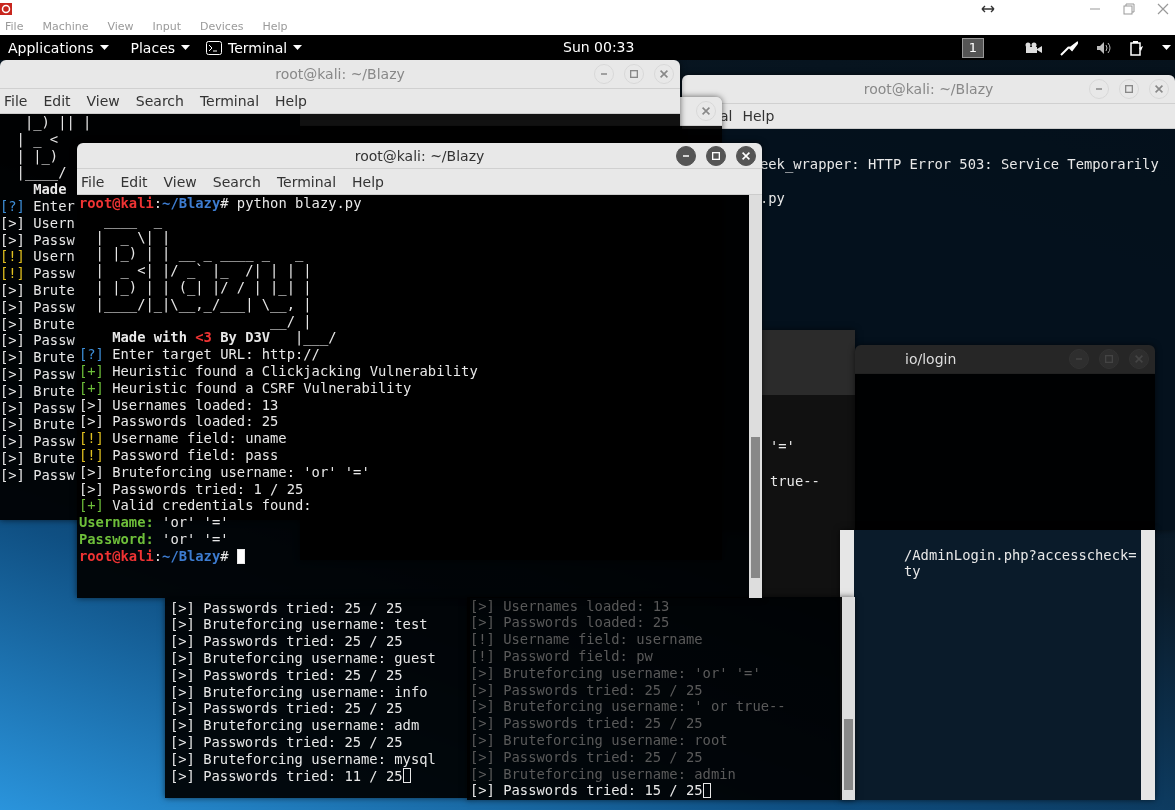 Image resolution: width=1175 pixels, height=810 pixels. I want to click on terminal-line: /AdminLogin.php?accesscheck=, so click(1020, 555).